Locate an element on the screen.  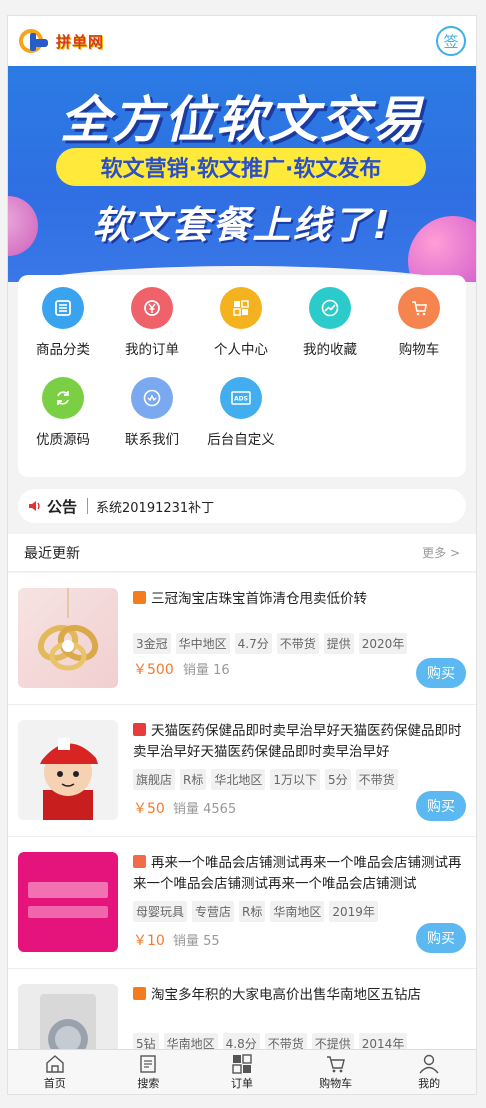
notice-bar: 公告 系统20191231补丁 is located at coordinates (242, 506).